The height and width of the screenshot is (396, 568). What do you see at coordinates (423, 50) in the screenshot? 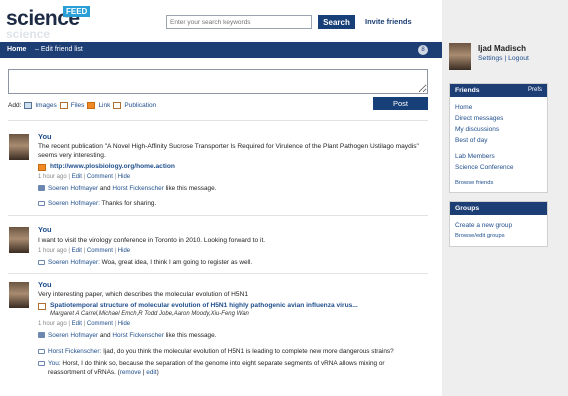
I see `notification-count-badge: 8` at bounding box center [423, 50].